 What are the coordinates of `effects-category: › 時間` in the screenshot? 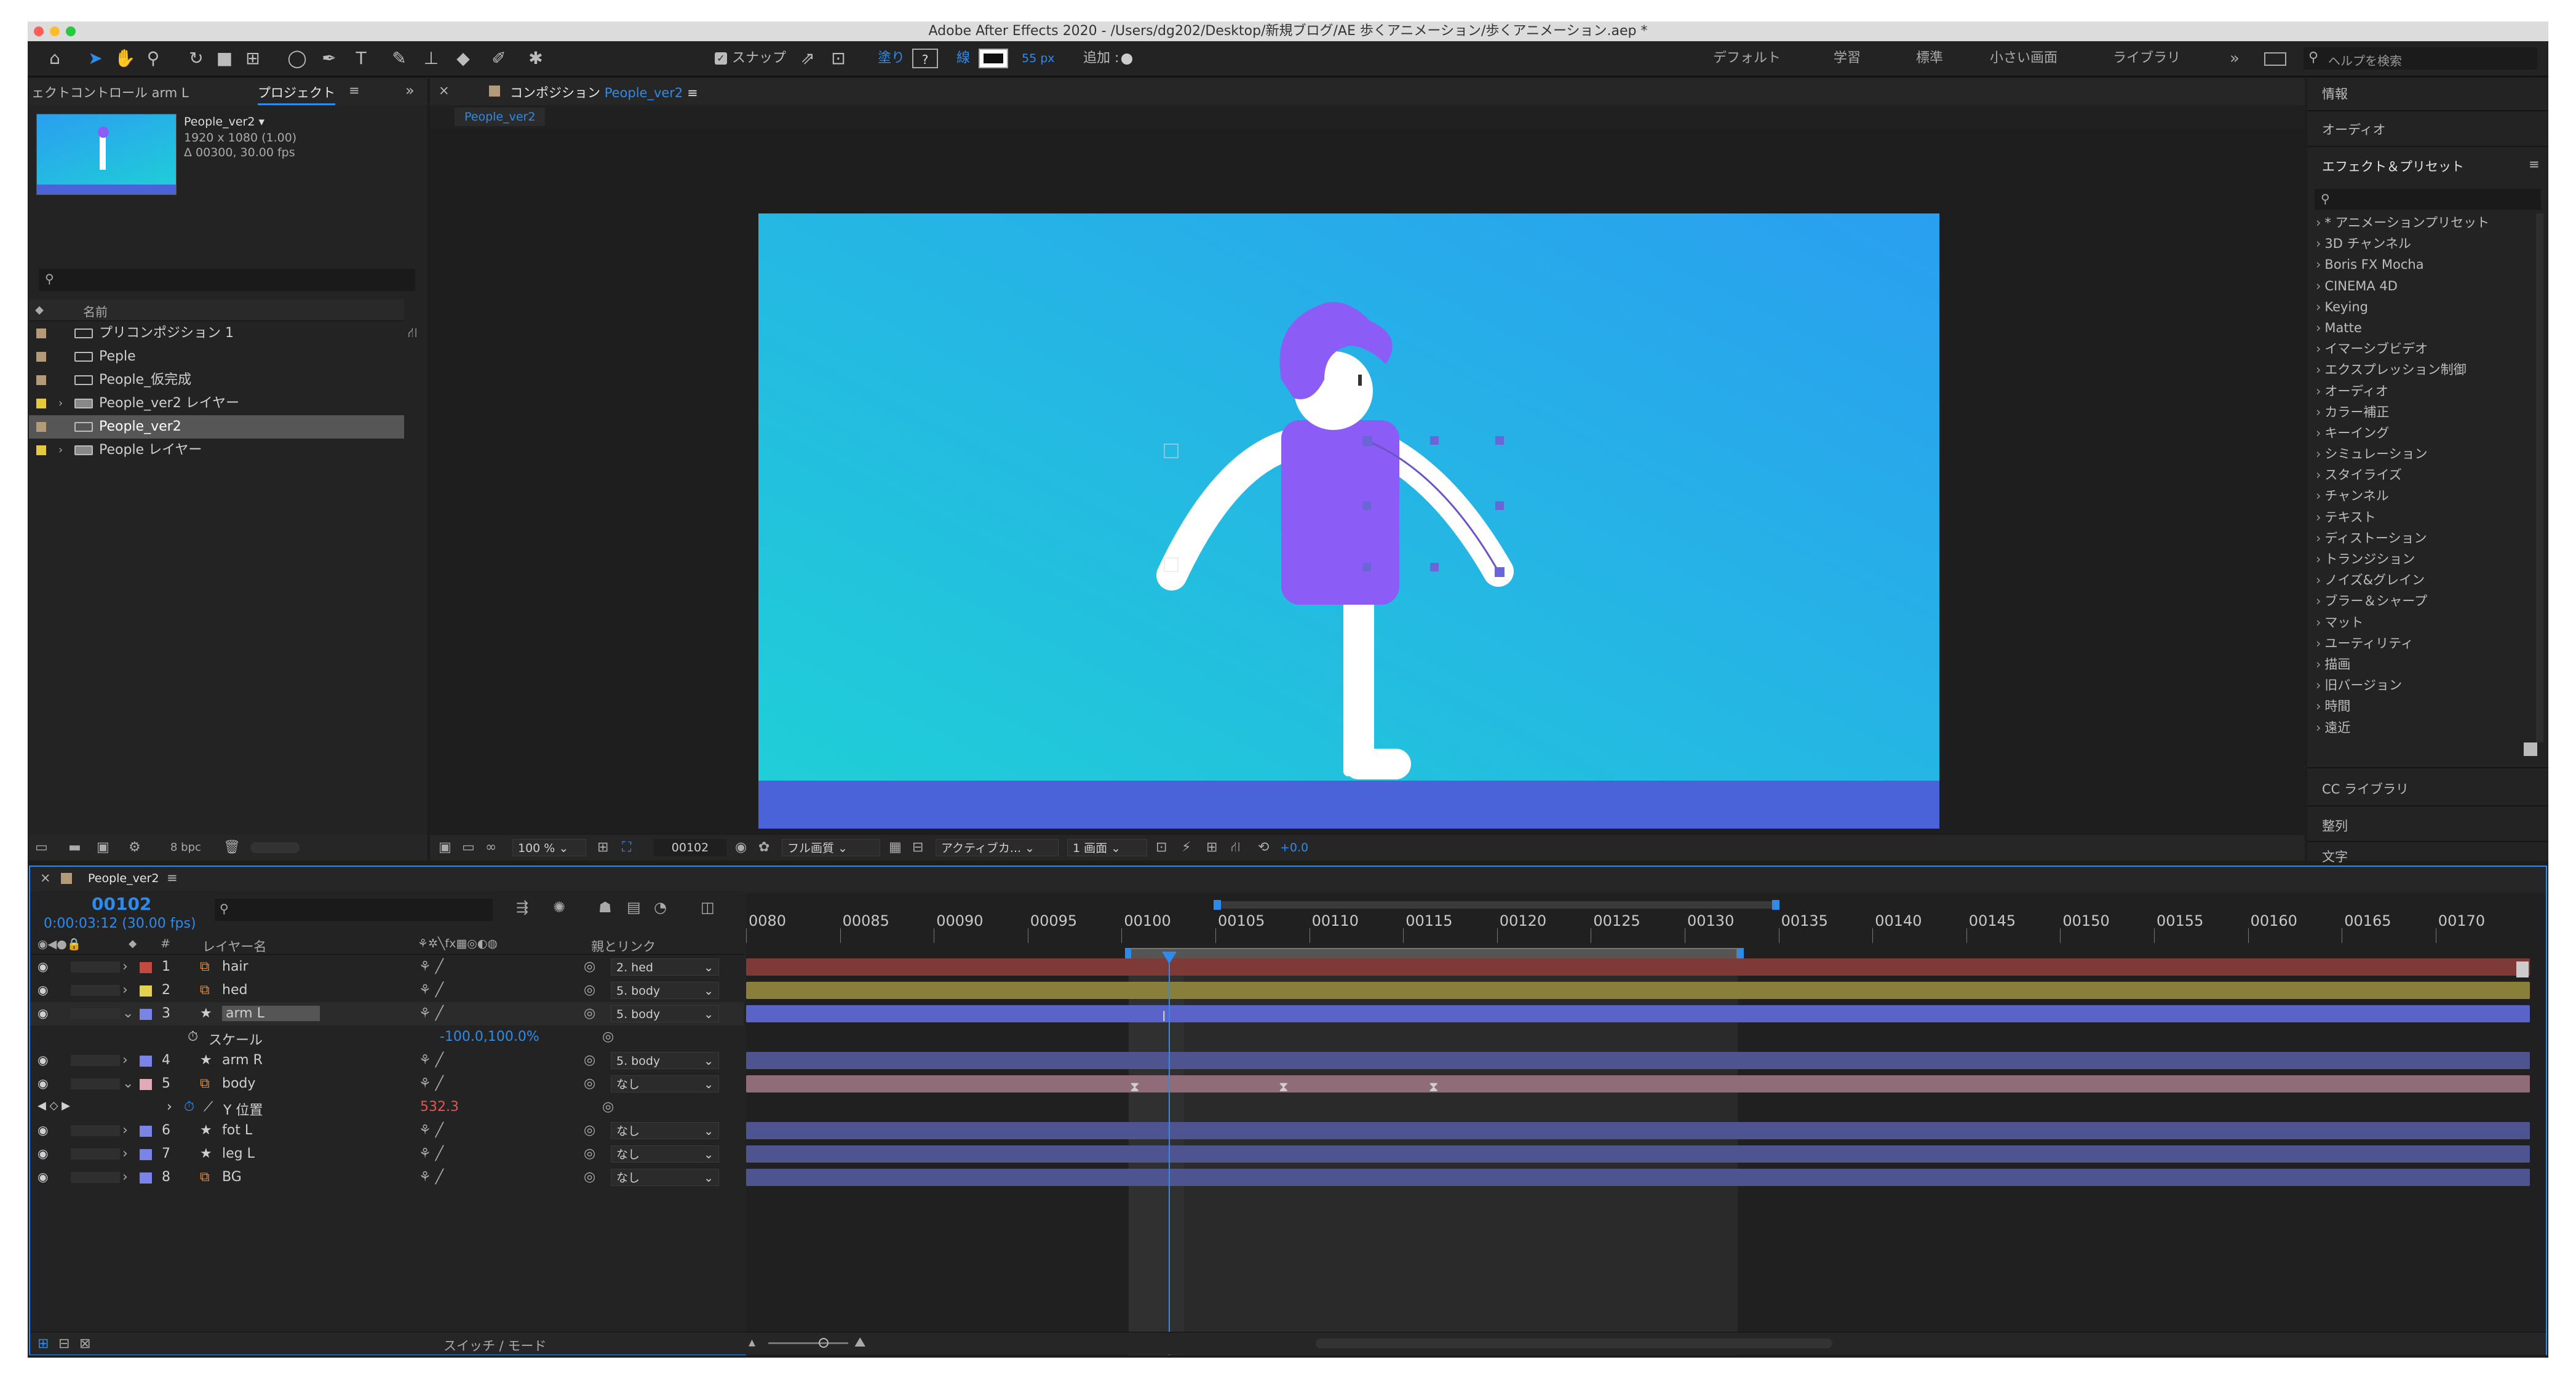 It's located at (2426, 706).